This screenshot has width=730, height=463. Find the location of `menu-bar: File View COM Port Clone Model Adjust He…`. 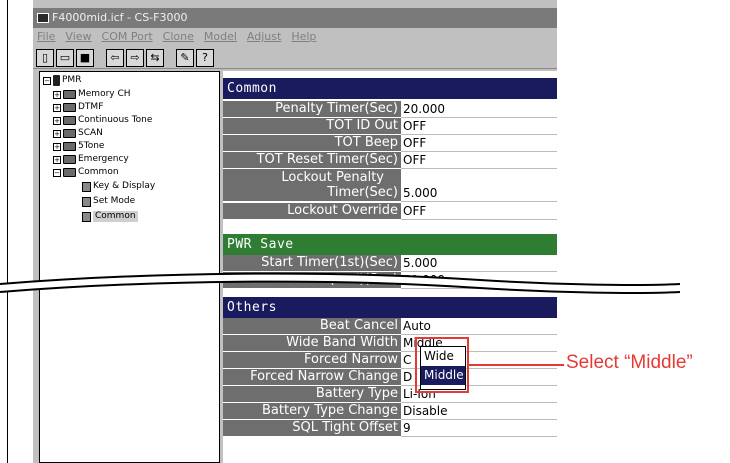

menu-bar: File View COM Port Clone Model Adjust He… is located at coordinates (295, 37).